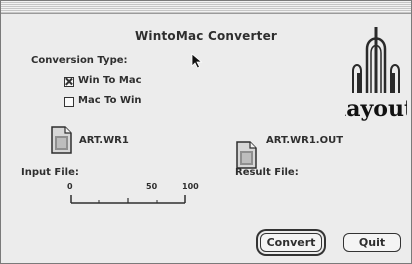  Describe the element at coordinates (376, 109) in the screenshot. I see `logo-wordmark: layout` at that location.